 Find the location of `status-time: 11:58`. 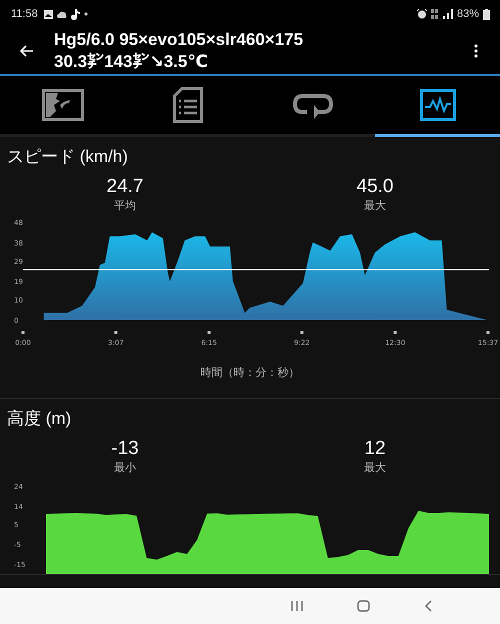

status-time: 11:58 is located at coordinates (24, 14).